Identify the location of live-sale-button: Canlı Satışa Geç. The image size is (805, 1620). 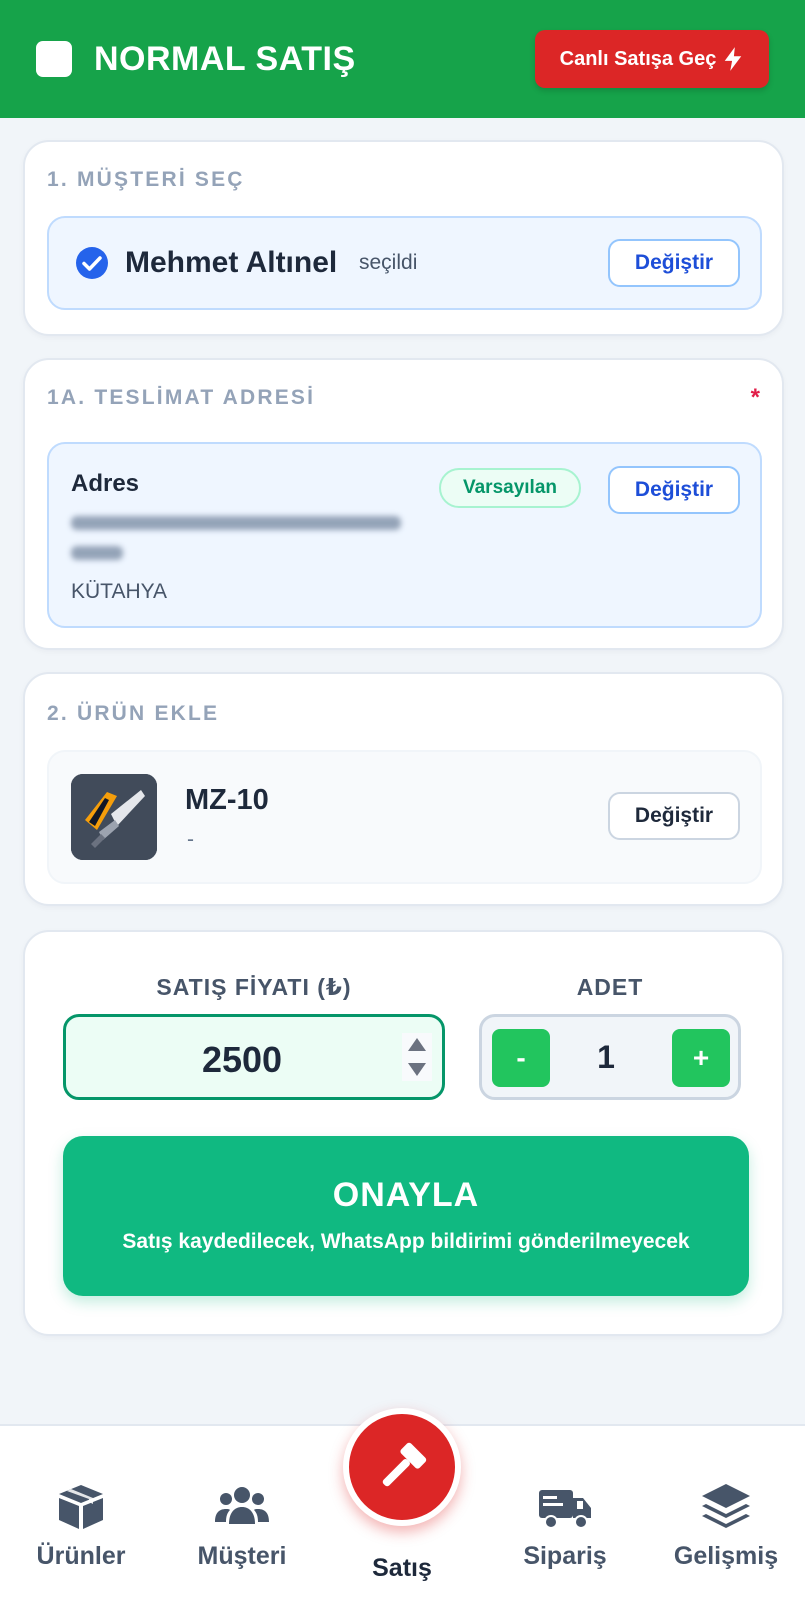
(652, 59).